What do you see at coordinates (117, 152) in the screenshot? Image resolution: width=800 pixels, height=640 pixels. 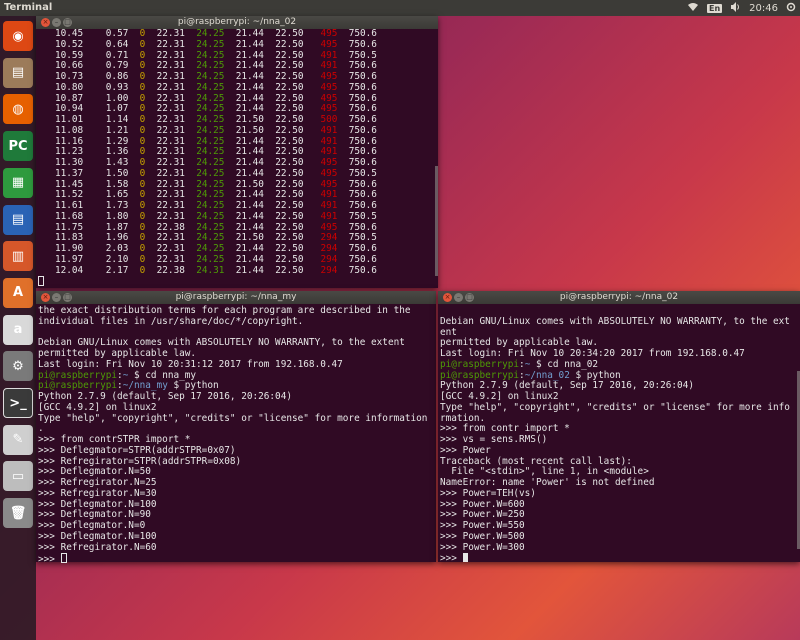 I see `log-cell: 1.36` at bounding box center [117, 152].